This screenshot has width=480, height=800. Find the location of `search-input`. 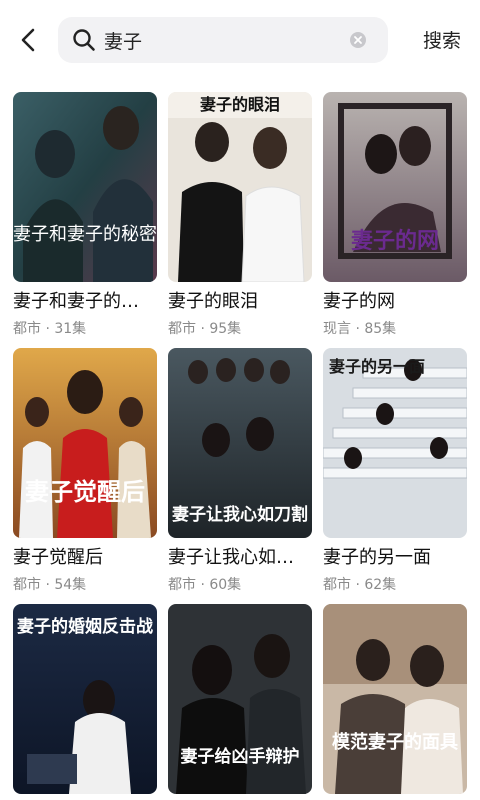

search-input is located at coordinates (224, 40).